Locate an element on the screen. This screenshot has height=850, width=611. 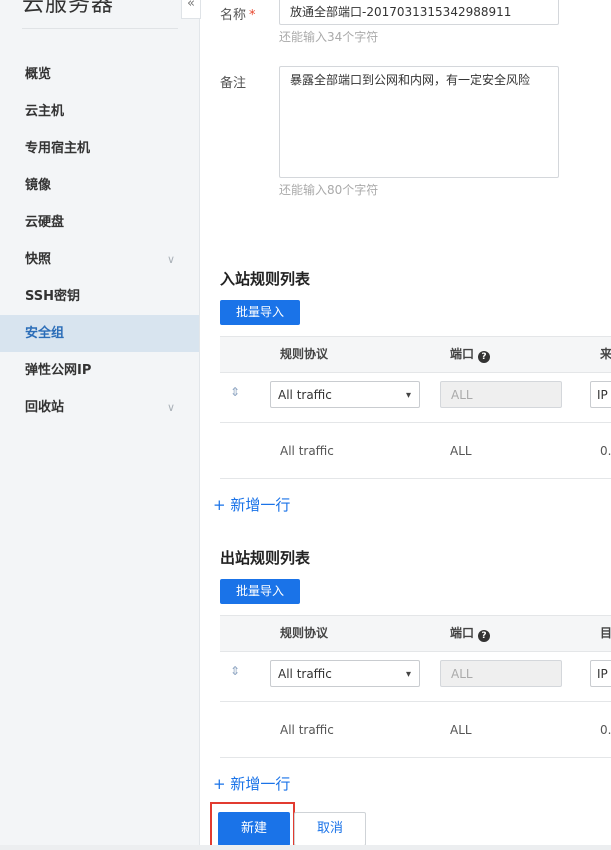
inbound-protocol-value: All traffic is located at coordinates (305, 395).